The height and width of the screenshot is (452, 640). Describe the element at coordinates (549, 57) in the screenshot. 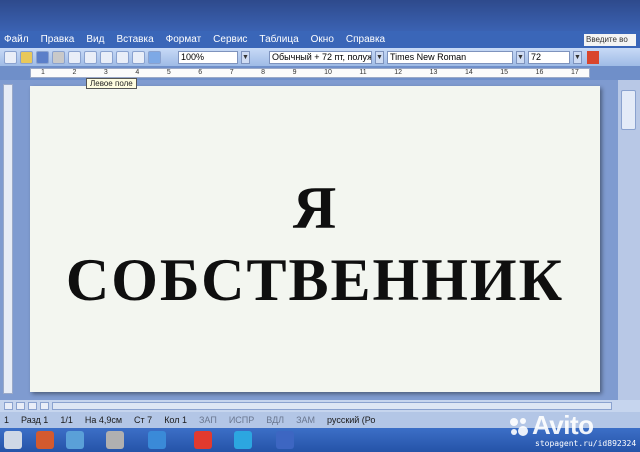

I see `font-size-select: 72` at that location.